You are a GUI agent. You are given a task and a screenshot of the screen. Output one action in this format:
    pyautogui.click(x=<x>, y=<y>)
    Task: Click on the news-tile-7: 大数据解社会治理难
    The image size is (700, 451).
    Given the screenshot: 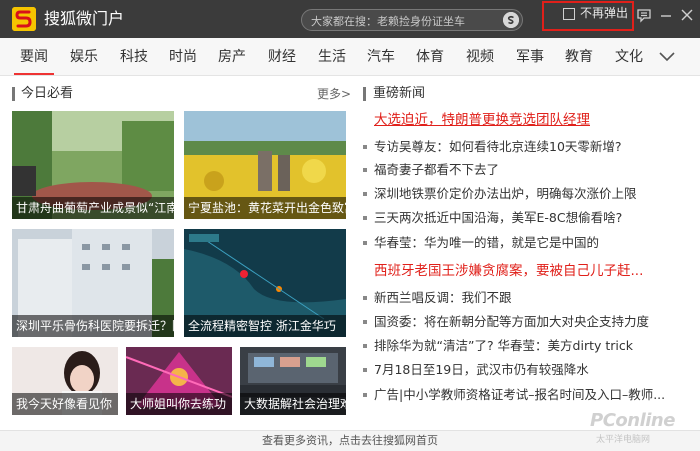 What is the action you would take?
    pyautogui.click(x=293, y=381)
    